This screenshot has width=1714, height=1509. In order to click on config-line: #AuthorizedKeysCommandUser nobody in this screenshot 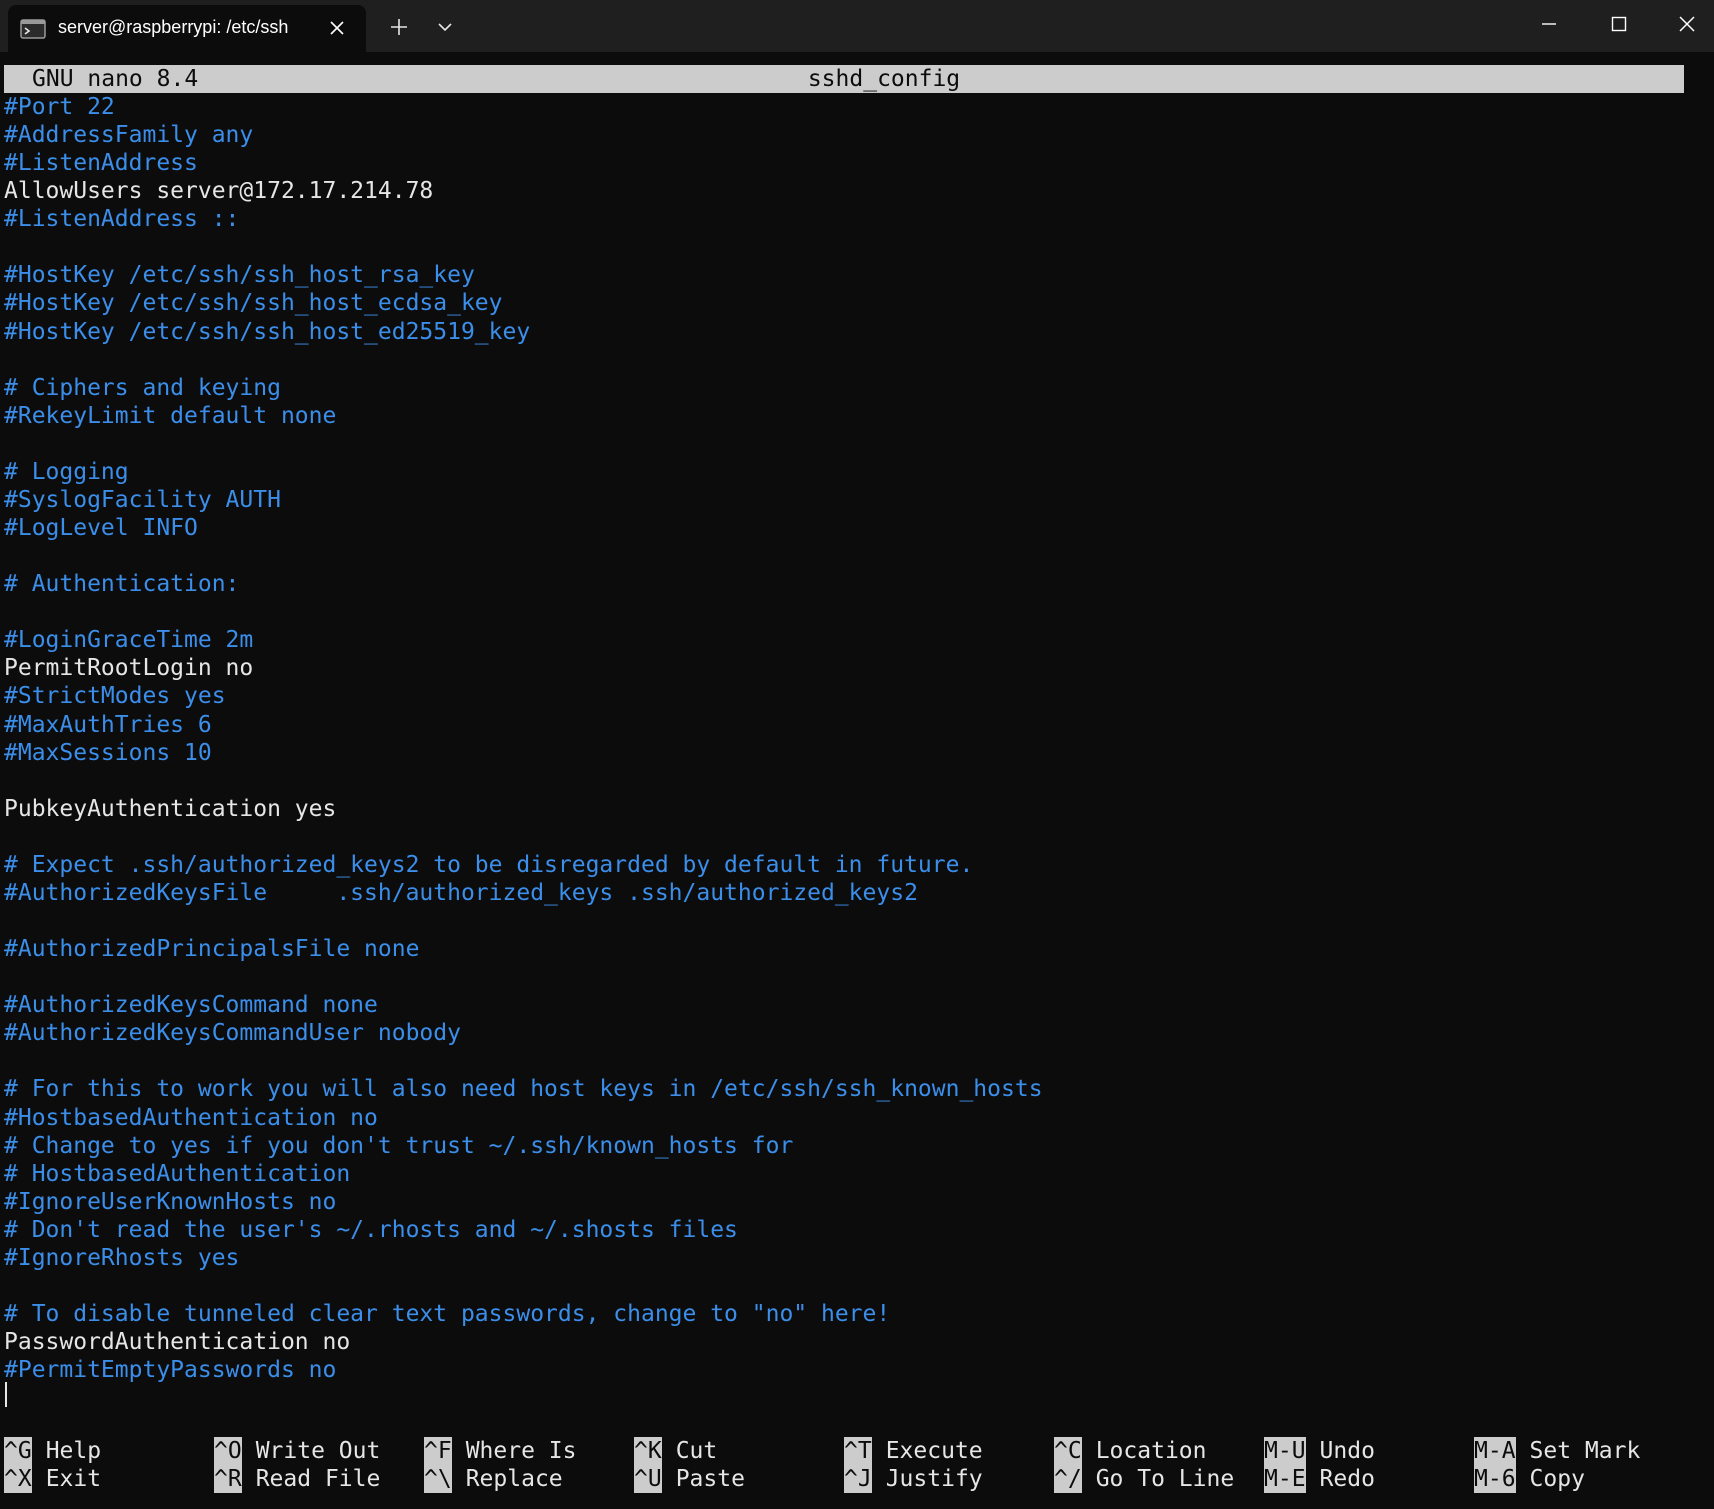, I will do `click(232, 1033)`.